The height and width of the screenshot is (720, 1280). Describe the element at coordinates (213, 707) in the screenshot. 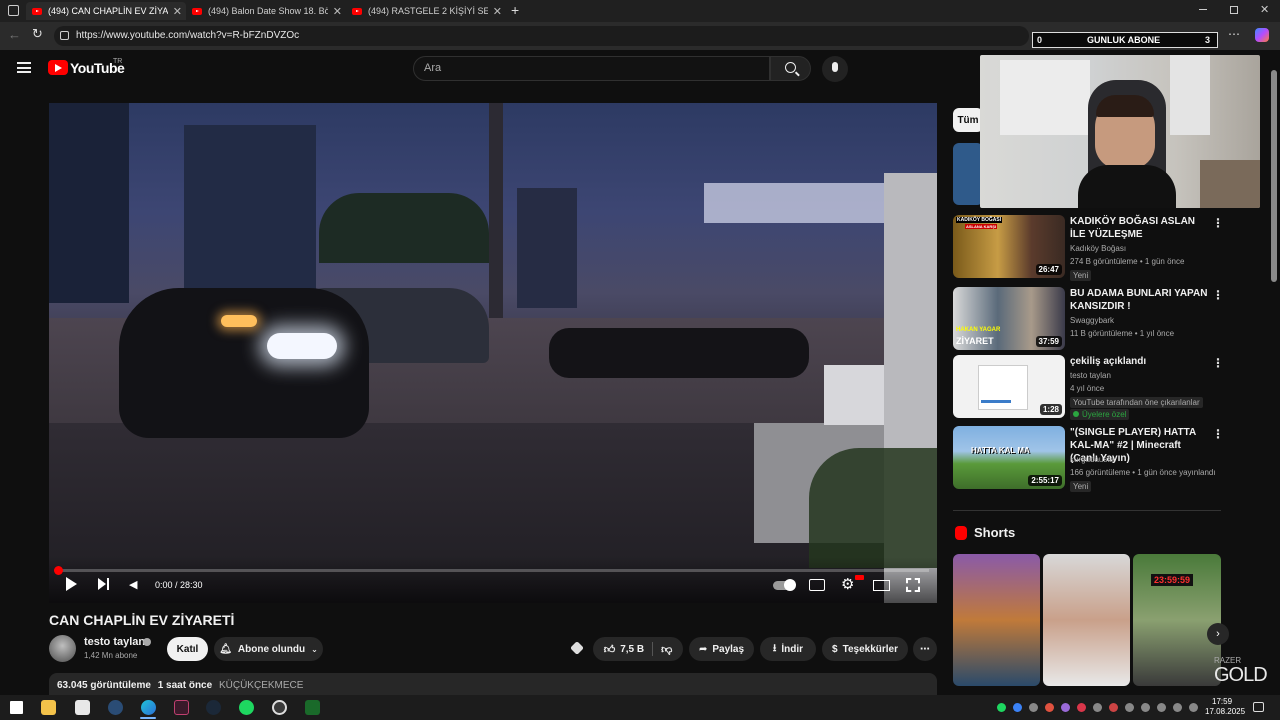

I see `steam-secondary-icon` at that location.